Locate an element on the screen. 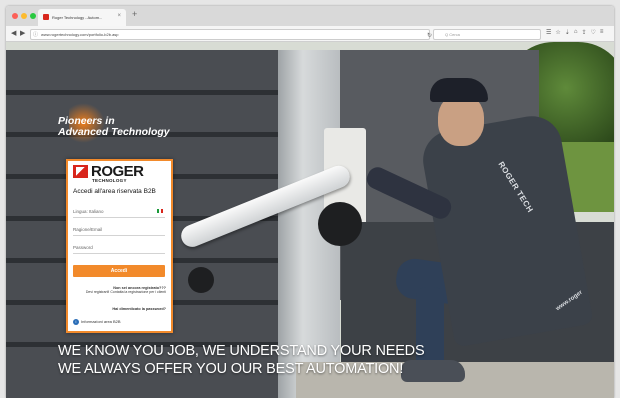 This screenshot has height=398, width=620. password-input: Password is located at coordinates (119, 248).